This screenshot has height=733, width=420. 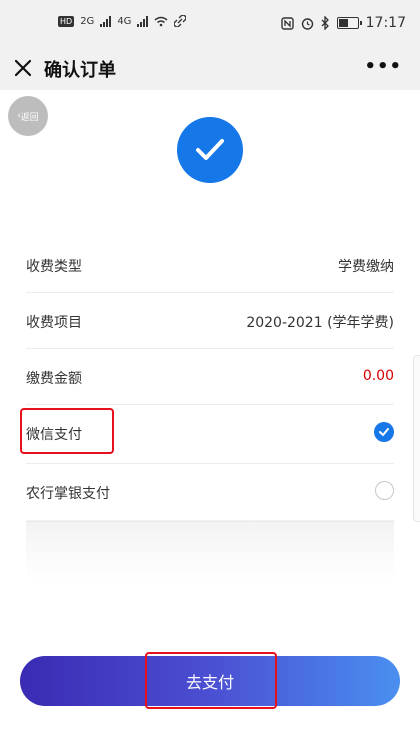 I want to click on amount-label: 缴费金额, so click(x=54, y=379).